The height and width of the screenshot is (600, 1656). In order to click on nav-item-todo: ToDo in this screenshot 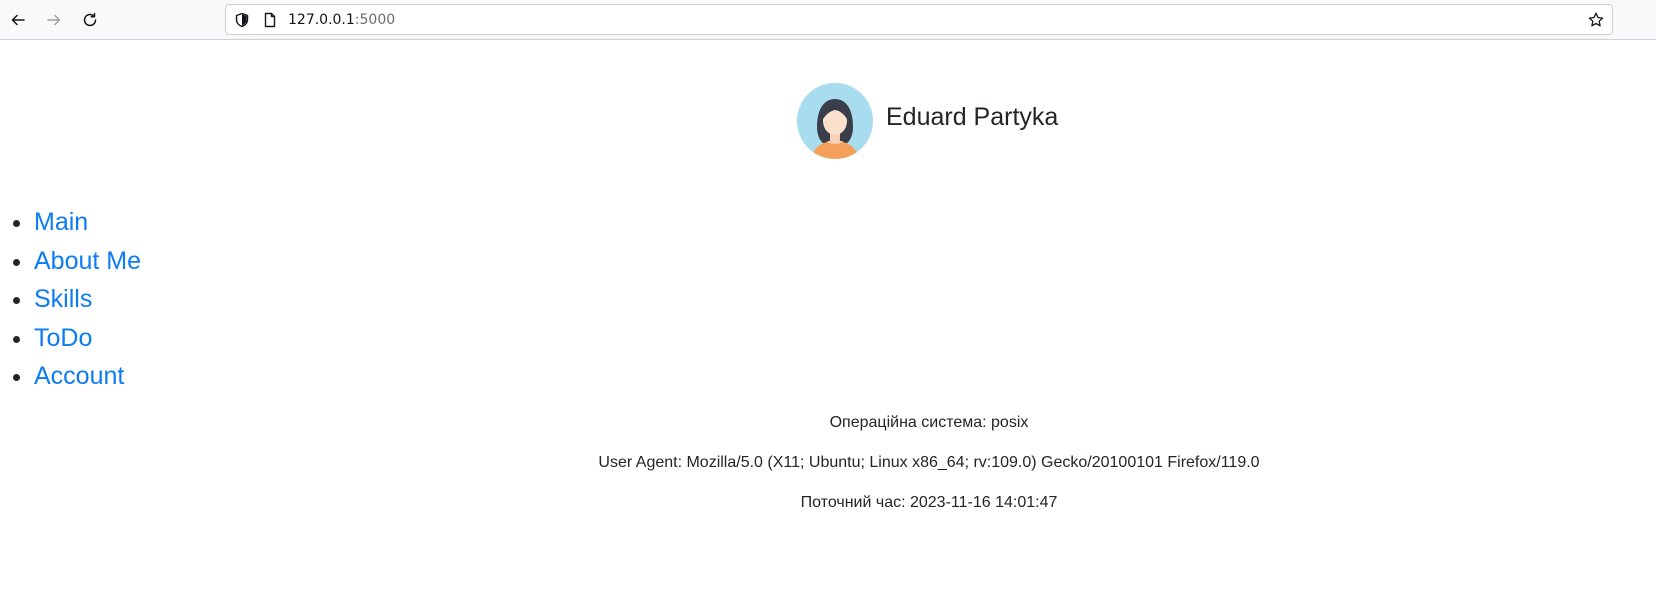, I will do `click(87, 338)`.